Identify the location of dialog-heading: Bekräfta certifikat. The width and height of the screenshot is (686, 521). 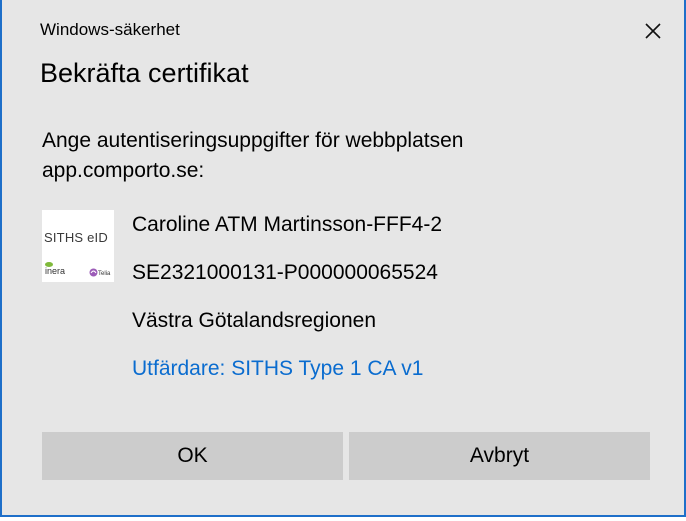
(144, 73).